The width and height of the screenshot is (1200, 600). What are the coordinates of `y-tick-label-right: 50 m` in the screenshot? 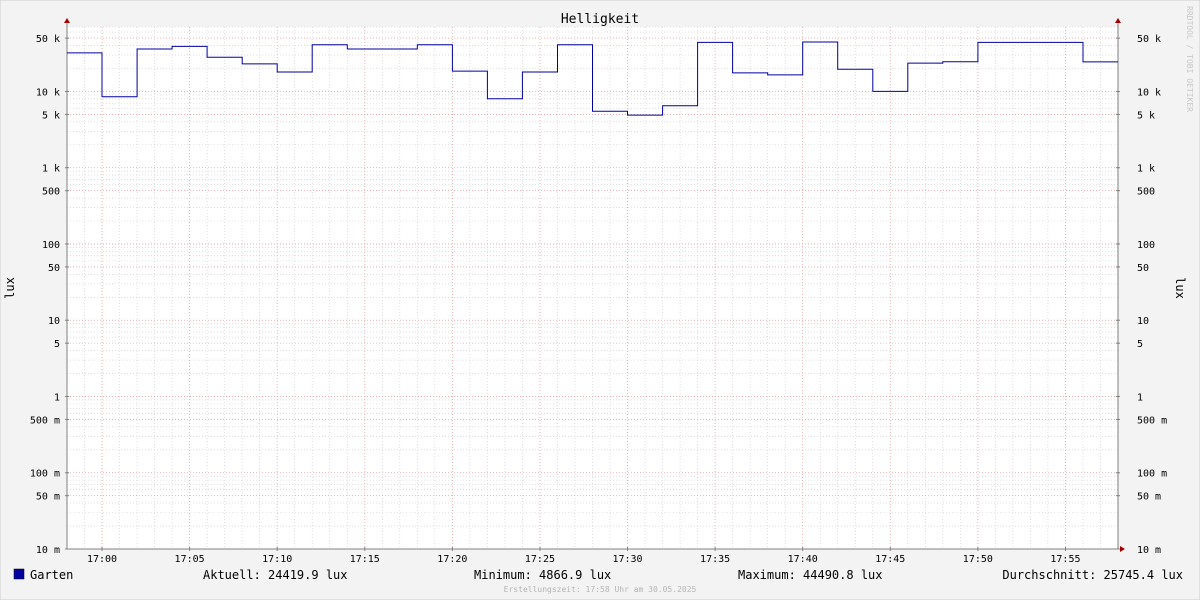 It's located at (1149, 497).